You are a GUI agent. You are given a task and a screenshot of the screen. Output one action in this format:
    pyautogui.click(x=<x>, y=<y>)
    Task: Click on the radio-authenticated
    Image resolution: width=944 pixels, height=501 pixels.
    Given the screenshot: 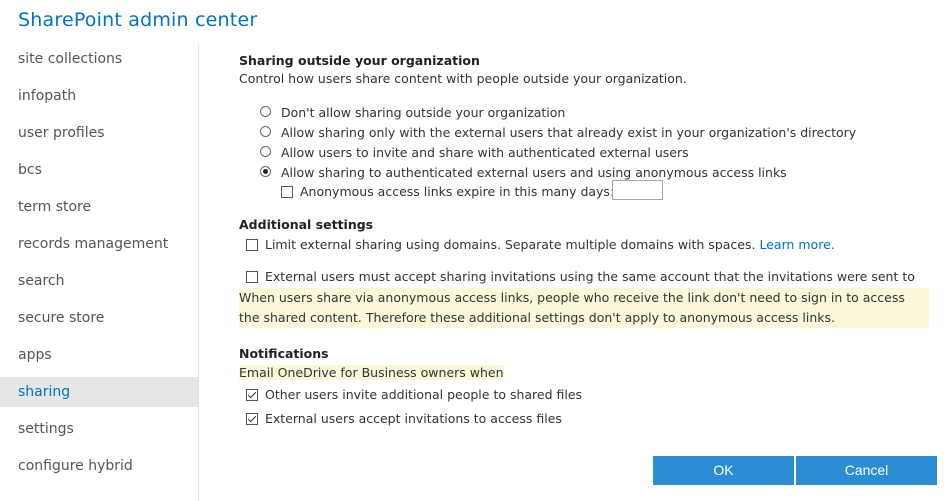 What is the action you would take?
    pyautogui.click(x=265, y=151)
    